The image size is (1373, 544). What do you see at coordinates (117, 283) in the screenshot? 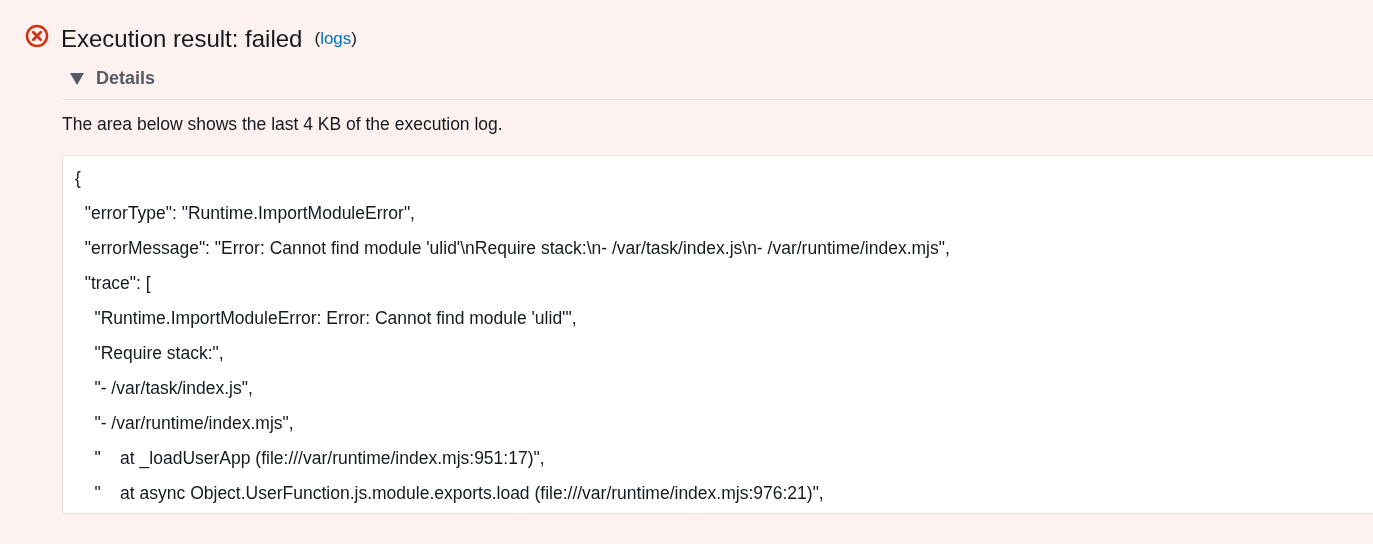
I see `log-line: "trace": [` at bounding box center [117, 283].